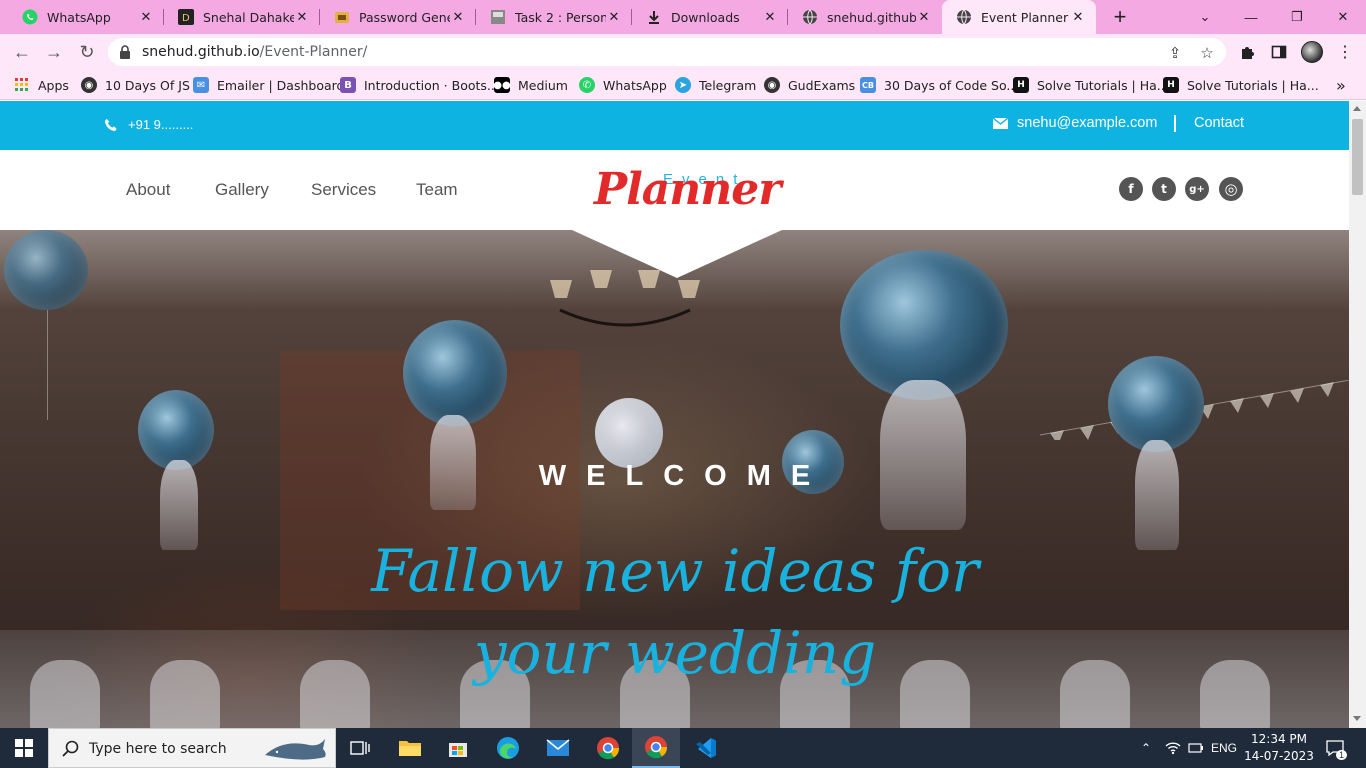  I want to click on scroll-up-arrow-icon, so click(1357, 108).